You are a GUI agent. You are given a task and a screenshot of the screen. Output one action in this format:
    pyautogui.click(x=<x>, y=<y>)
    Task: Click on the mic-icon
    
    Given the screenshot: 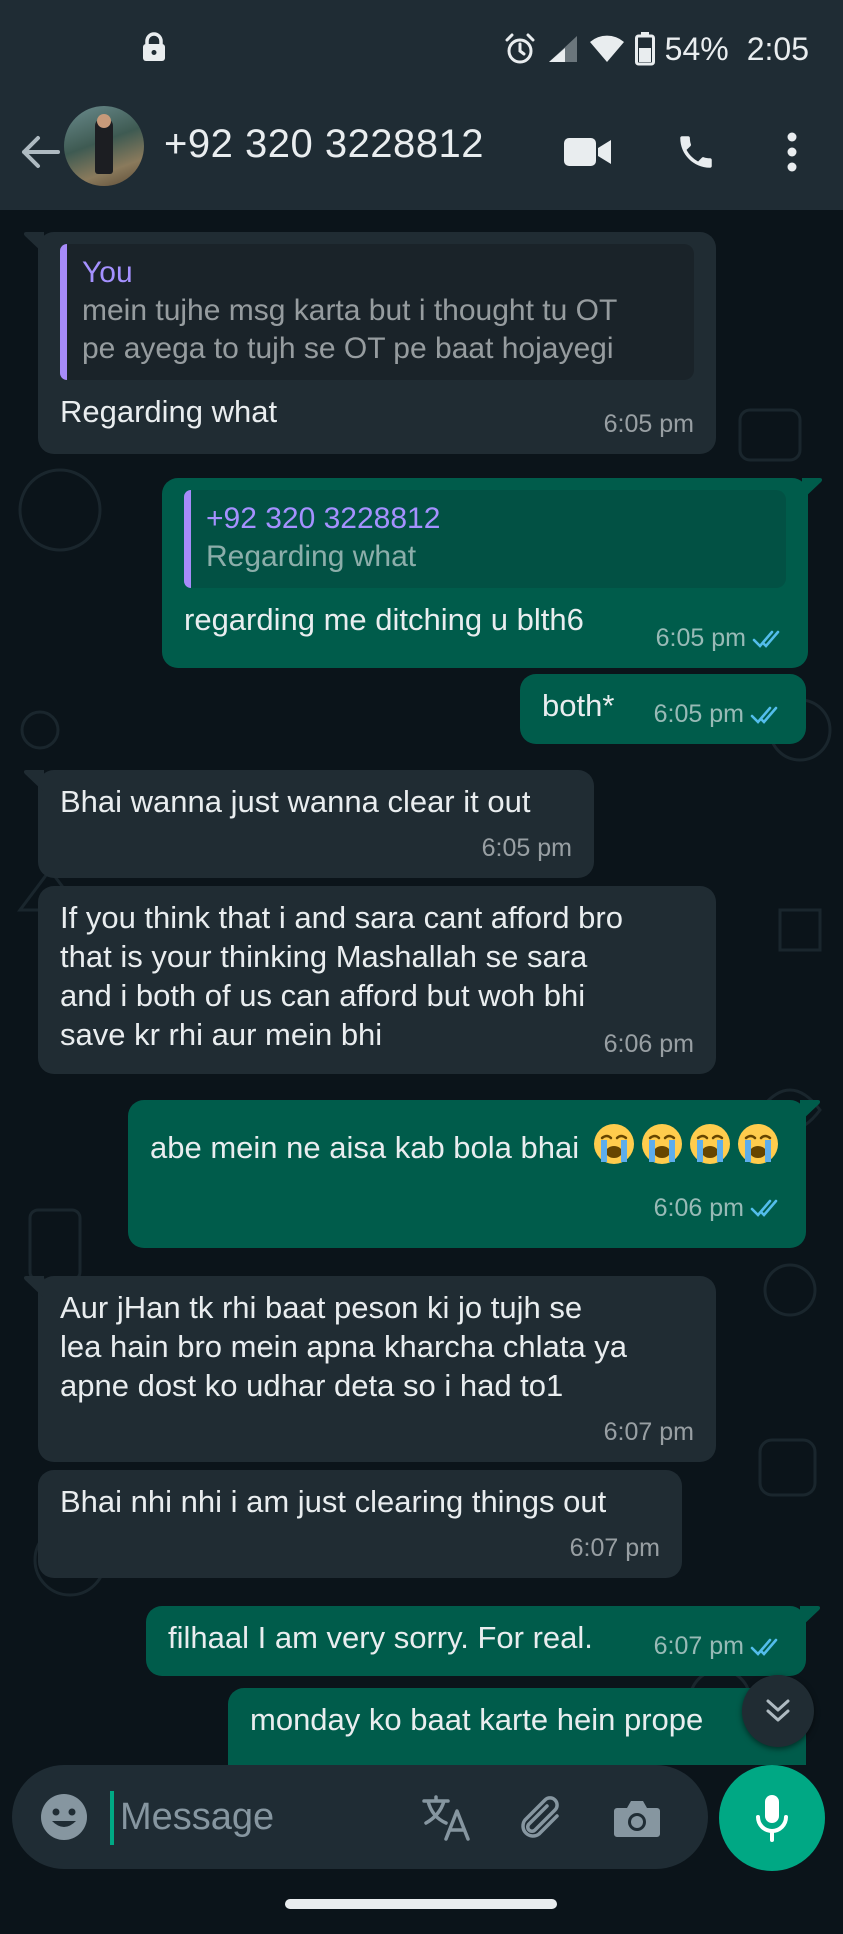 What is the action you would take?
    pyautogui.click(x=772, y=1818)
    